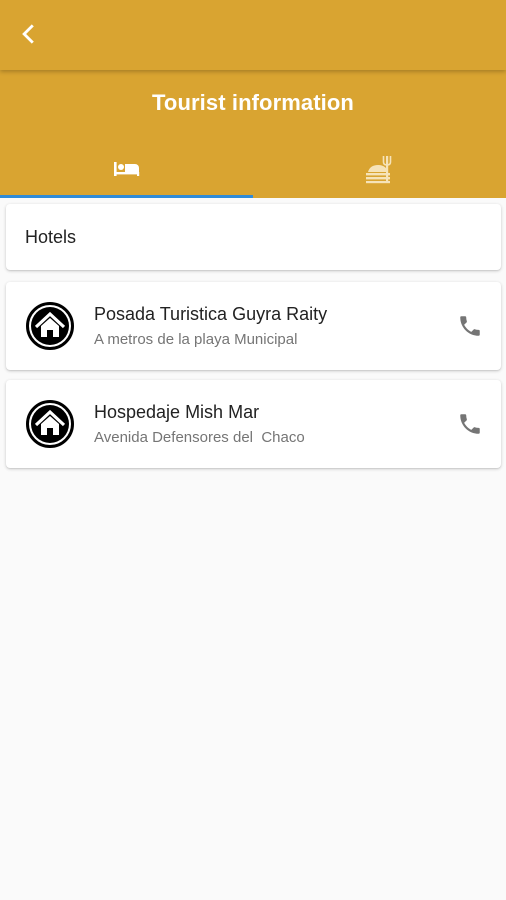 The width and height of the screenshot is (506, 900). Describe the element at coordinates (51, 237) in the screenshot. I see `section-title: Hotels` at that location.